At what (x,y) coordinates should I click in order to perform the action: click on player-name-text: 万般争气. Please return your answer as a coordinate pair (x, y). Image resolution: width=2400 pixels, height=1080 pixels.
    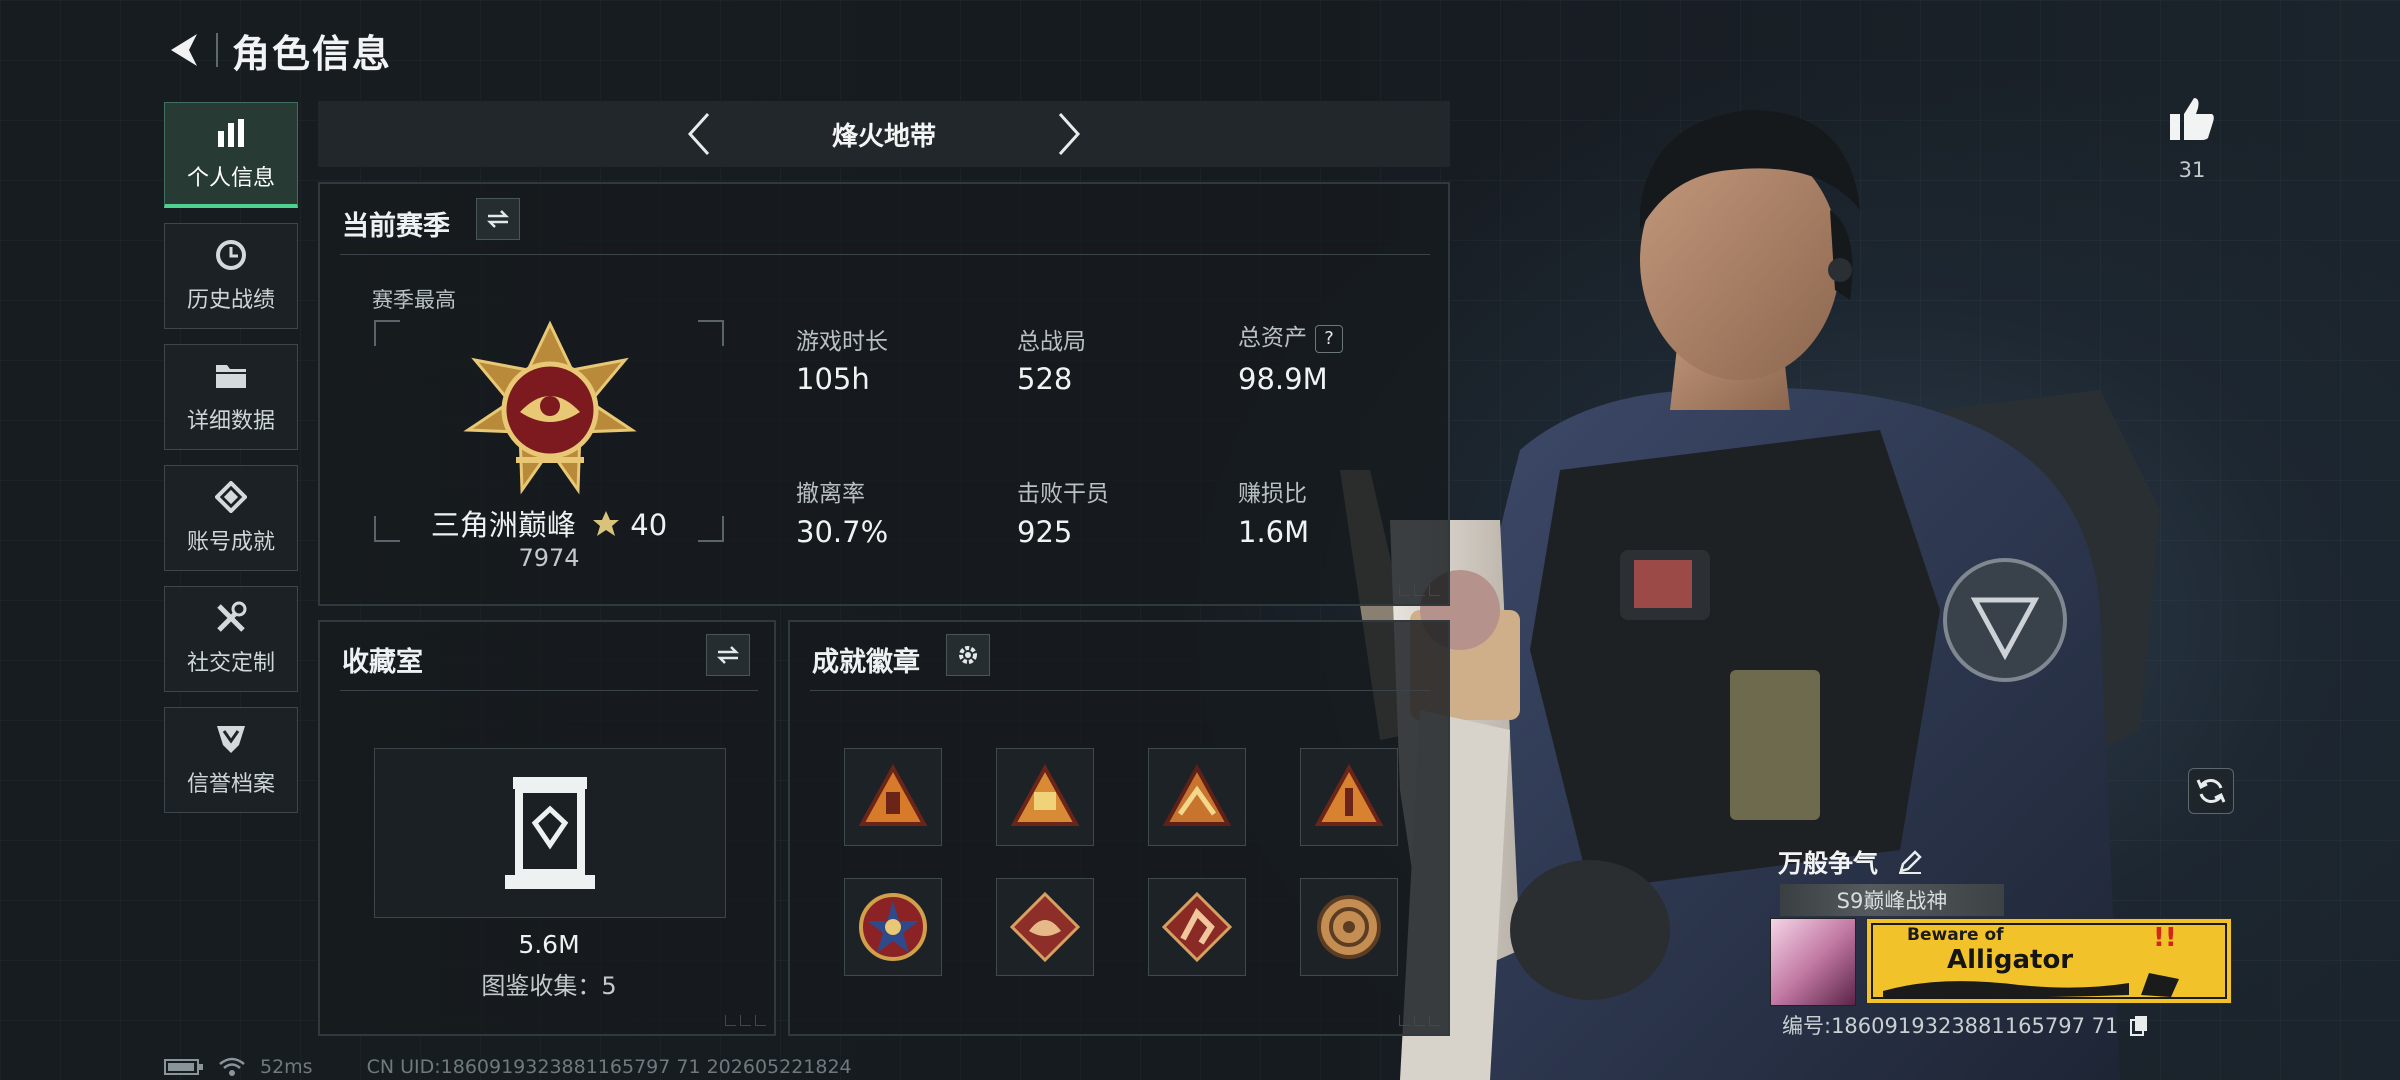
    Looking at the image, I should click on (1828, 863).